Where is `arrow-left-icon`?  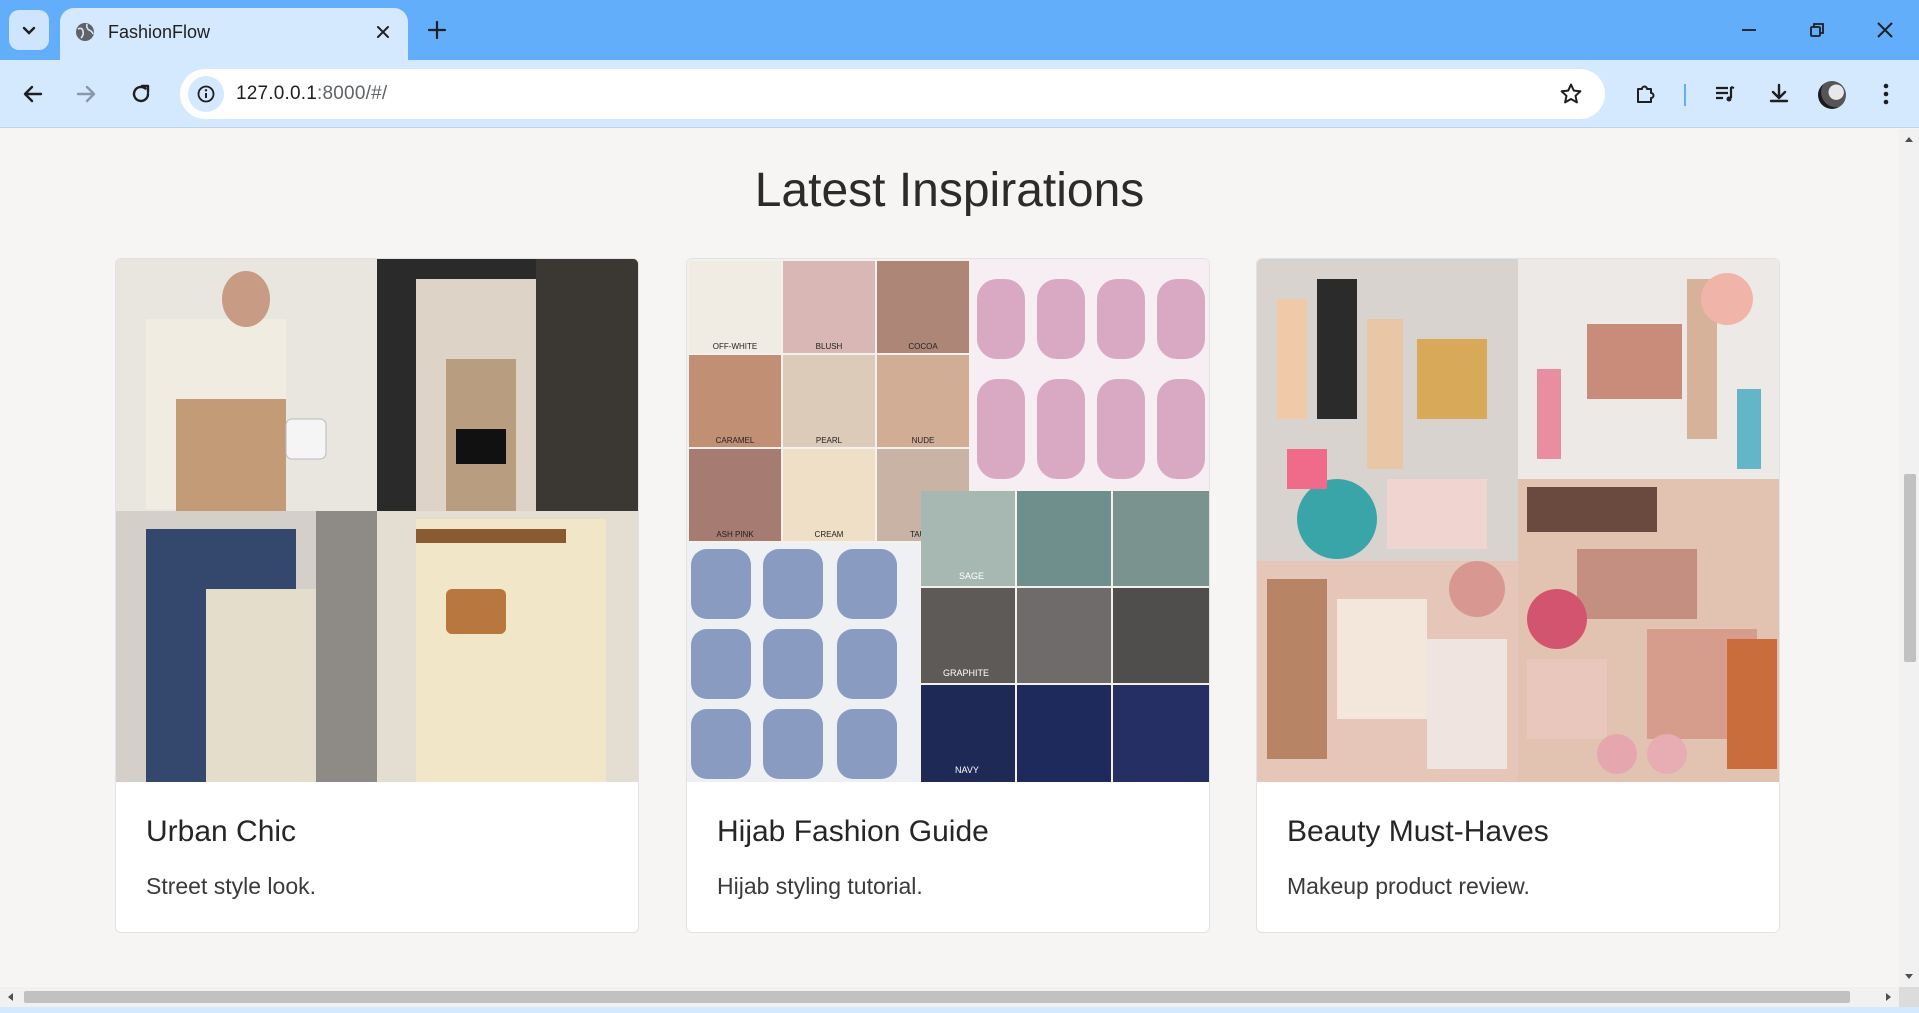 arrow-left-icon is located at coordinates (33, 94).